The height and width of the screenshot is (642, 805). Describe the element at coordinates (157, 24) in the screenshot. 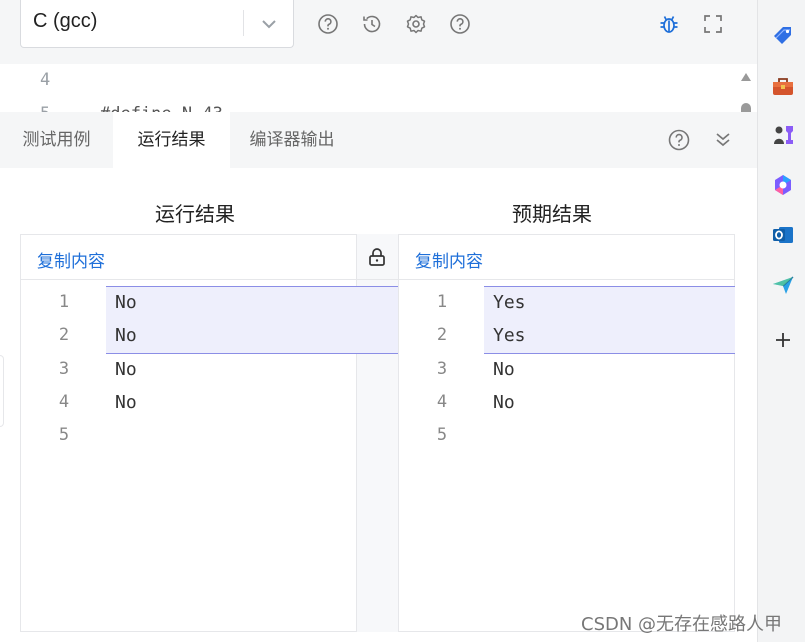

I see `language-select: C (gcc)` at that location.